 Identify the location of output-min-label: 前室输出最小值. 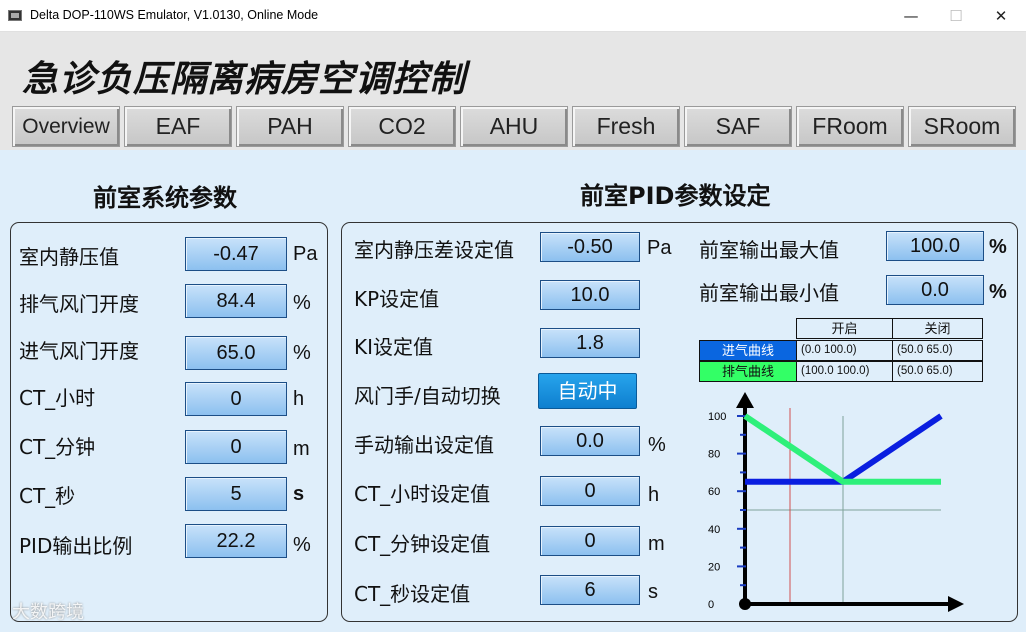
(769, 293).